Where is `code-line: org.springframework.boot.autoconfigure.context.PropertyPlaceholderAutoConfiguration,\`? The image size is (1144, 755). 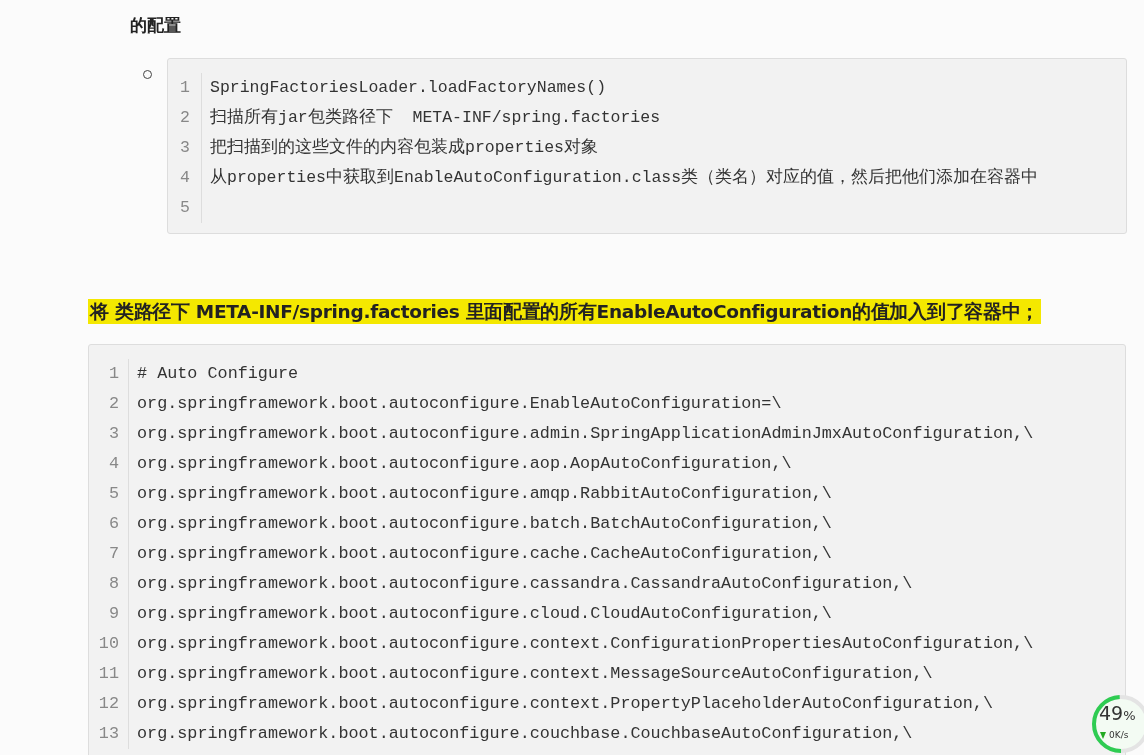 code-line: org.springframework.boot.autoconfigure.context.PropertyPlaceholderAutoConfiguration,\ is located at coordinates (565, 704).